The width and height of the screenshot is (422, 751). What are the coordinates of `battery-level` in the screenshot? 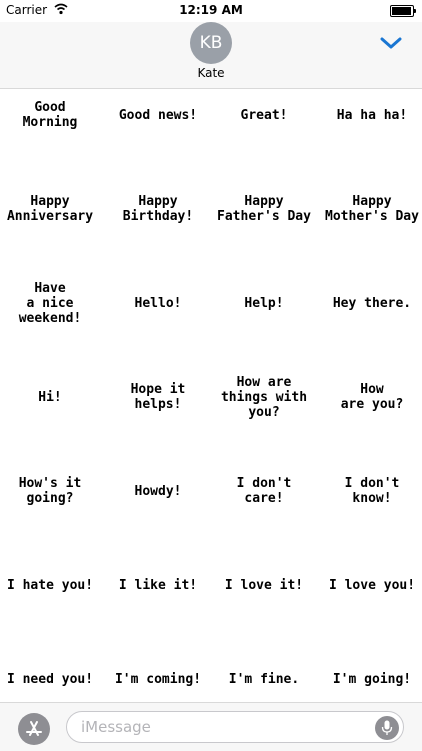 It's located at (401, 11).